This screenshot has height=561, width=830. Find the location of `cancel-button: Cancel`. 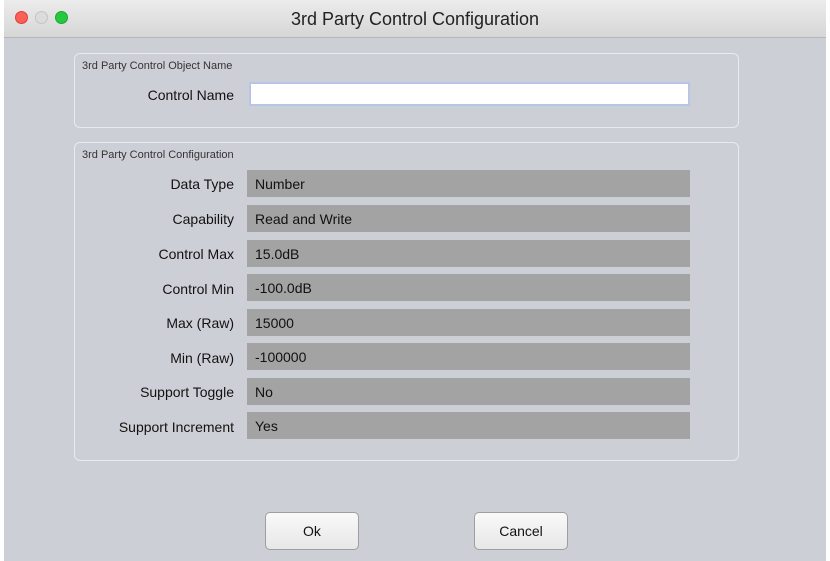

cancel-button: Cancel is located at coordinates (521, 531).